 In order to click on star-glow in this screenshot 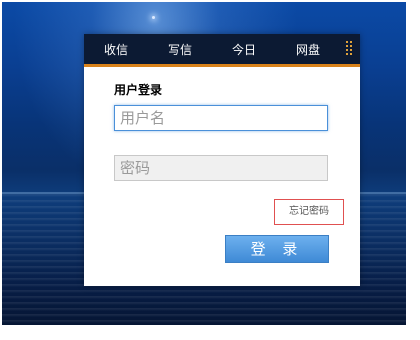, I will do `click(153, 17)`.